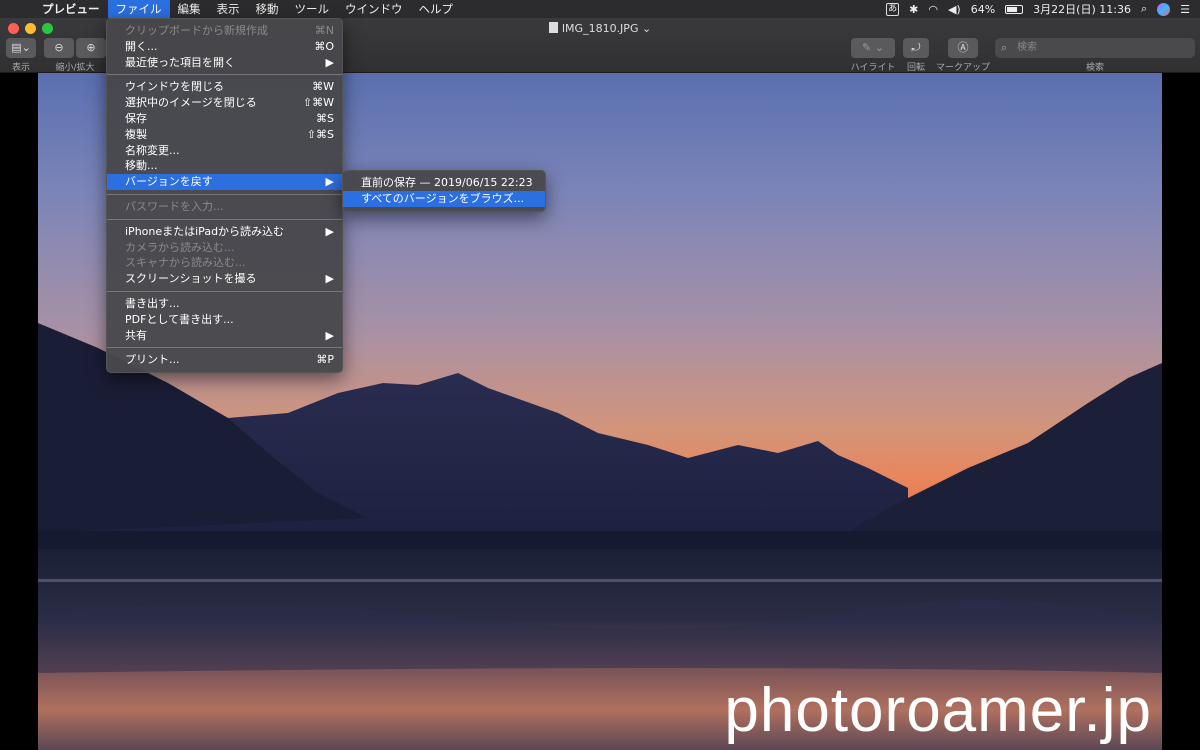 This screenshot has width=1200, height=750. Describe the element at coordinates (893, 9) in the screenshot. I see `input-method-icon: あ` at that location.